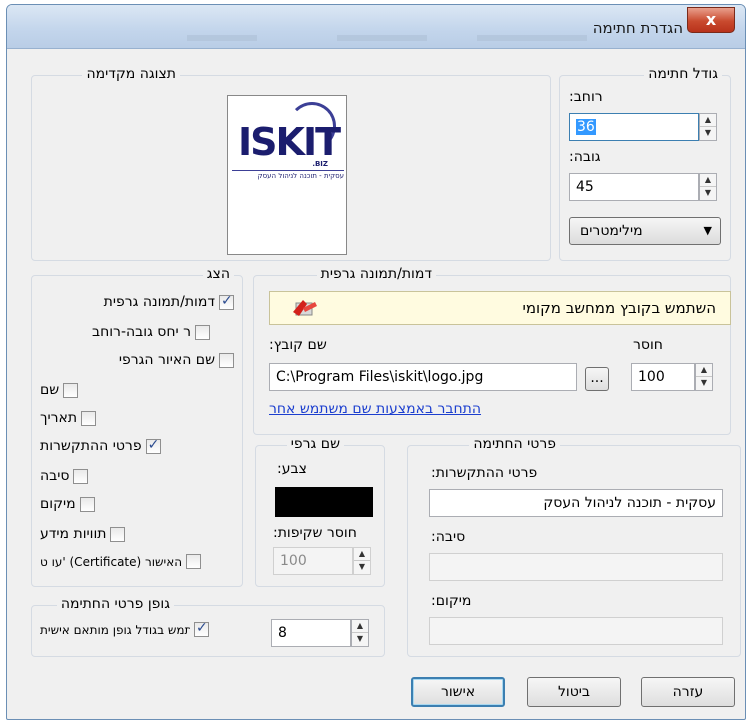 The image size is (752, 724). I want to click on height-label: גובה:, so click(585, 157).